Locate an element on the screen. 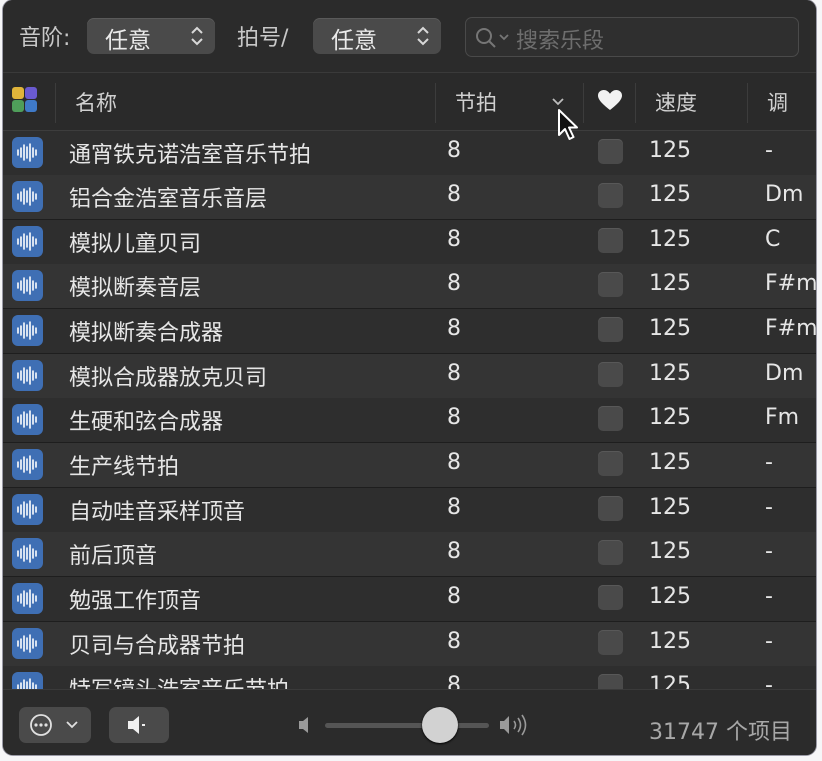 The width and height of the screenshot is (822, 761). item-count: 31747 个项目 is located at coordinates (720, 732).